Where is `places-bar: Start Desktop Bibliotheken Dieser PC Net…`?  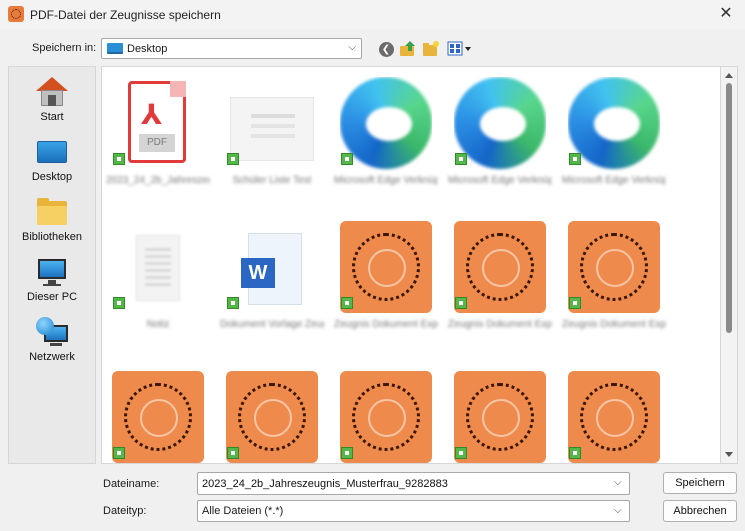
places-bar: Start Desktop Bibliotheken Dieser PC Net… is located at coordinates (52, 265).